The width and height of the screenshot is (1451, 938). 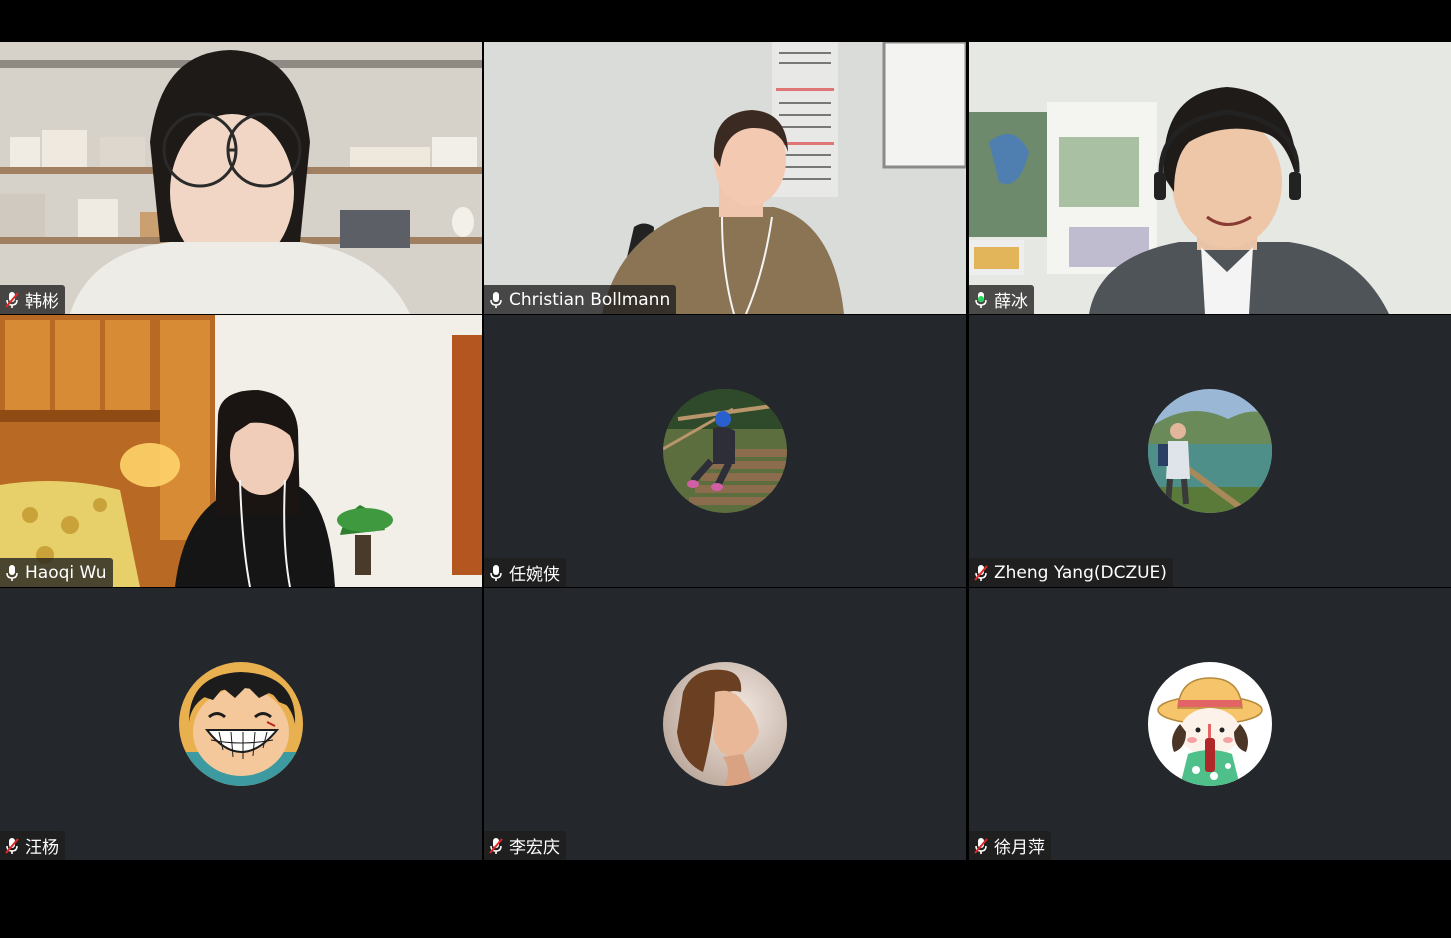 I want to click on participant-tile-8: 李宏庆, so click(x=725, y=724).